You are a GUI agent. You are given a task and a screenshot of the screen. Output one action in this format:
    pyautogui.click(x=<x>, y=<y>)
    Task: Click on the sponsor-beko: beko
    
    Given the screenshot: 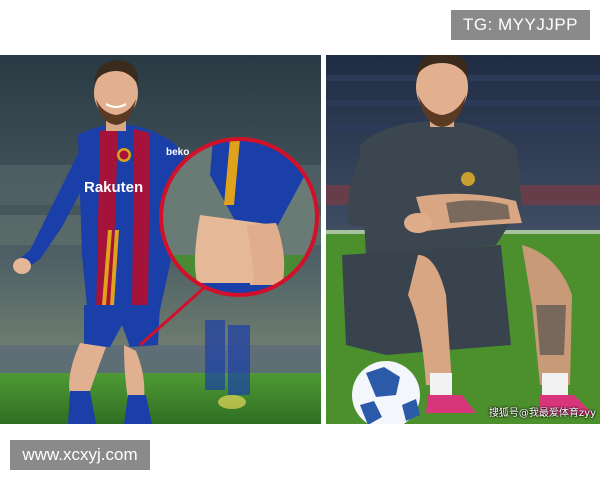 What is the action you would take?
    pyautogui.click(x=177, y=152)
    